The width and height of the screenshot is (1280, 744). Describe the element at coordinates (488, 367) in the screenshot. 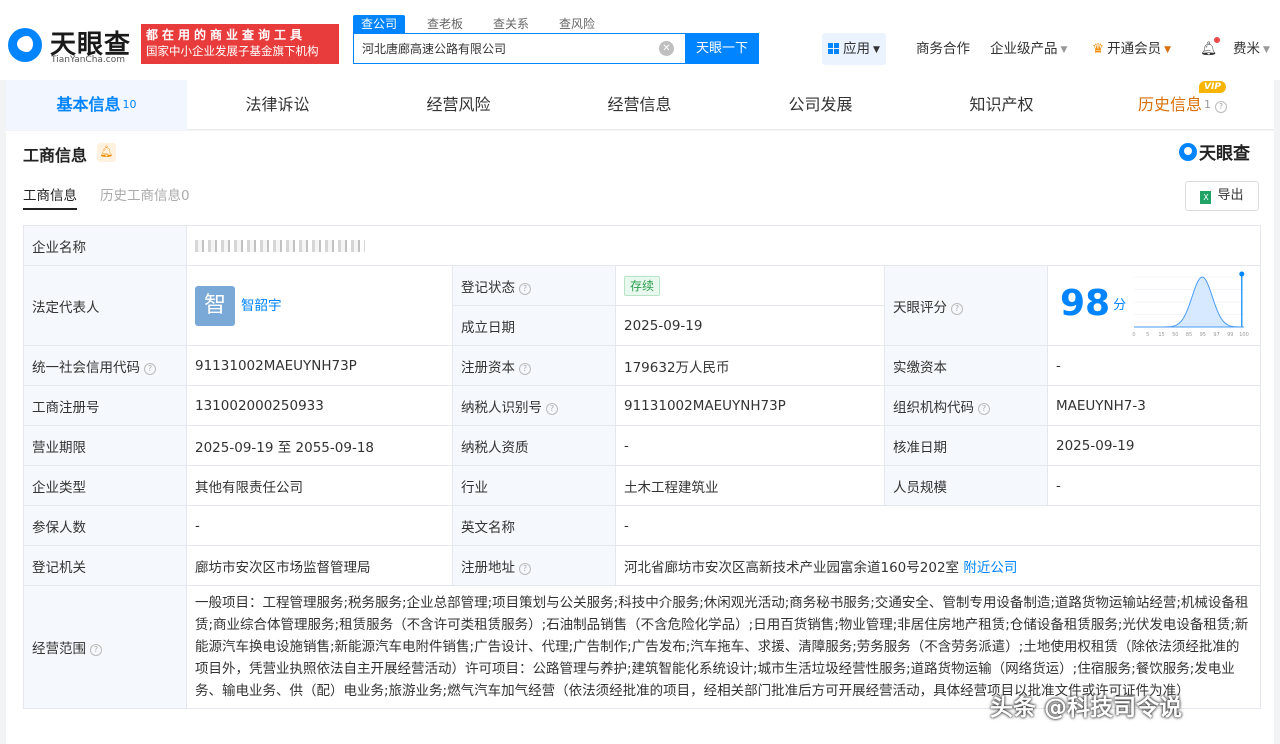

I see `reg-capital-label-text: 注册资本` at that location.